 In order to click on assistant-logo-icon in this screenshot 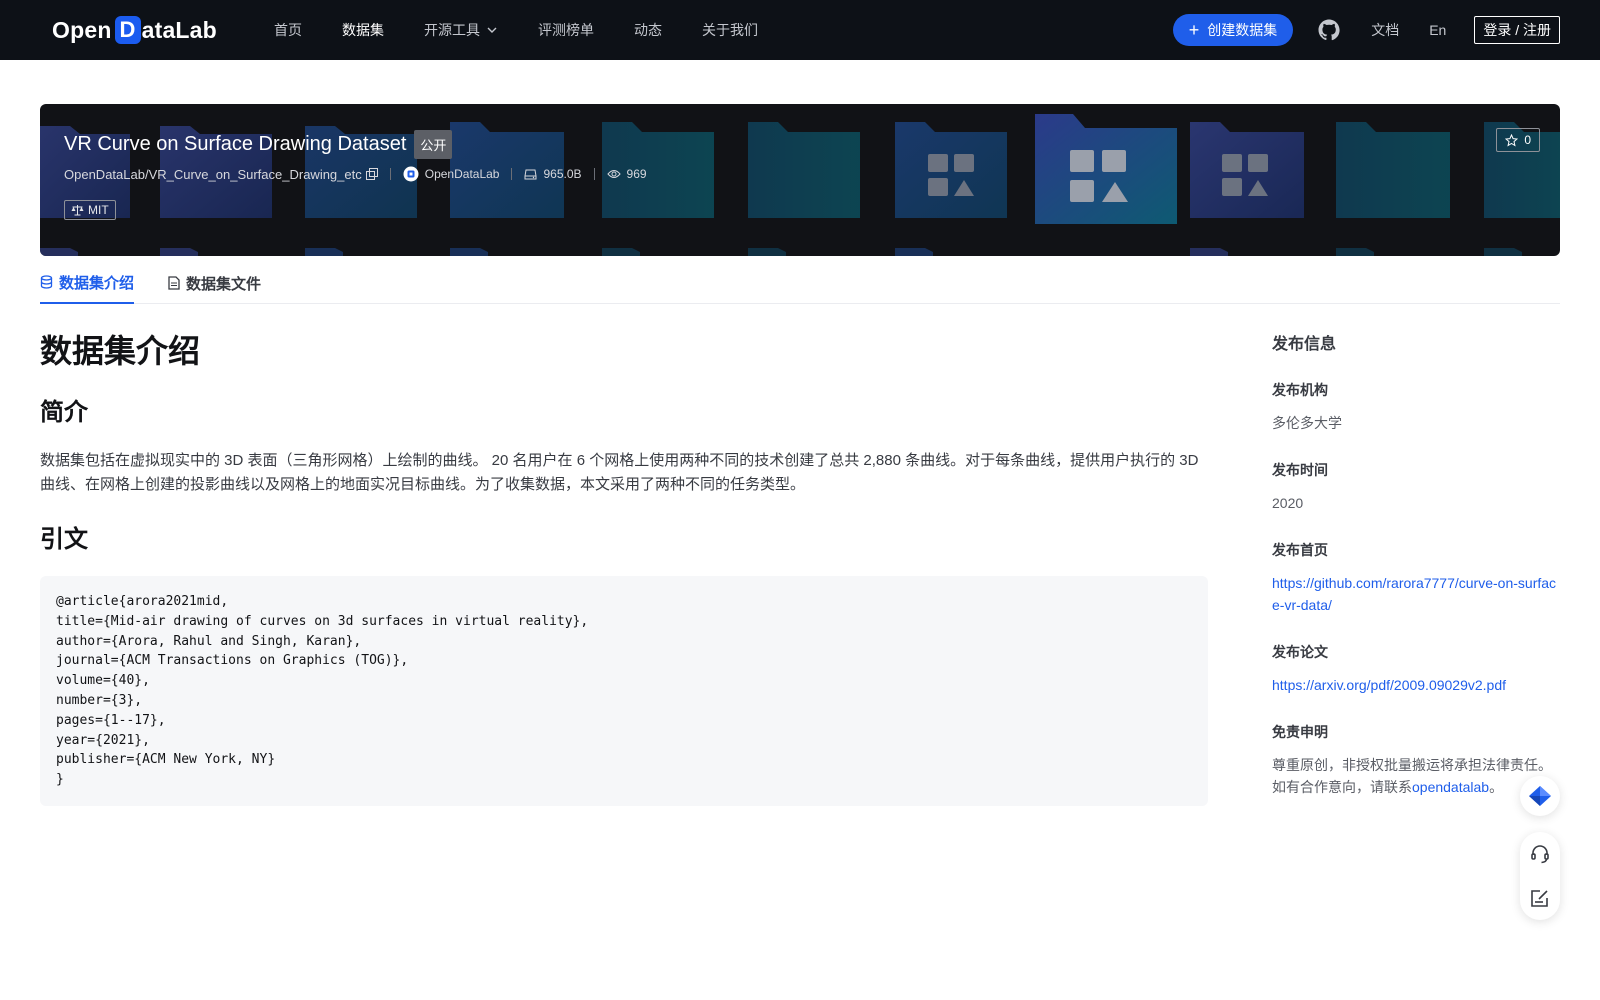, I will do `click(1540, 796)`.